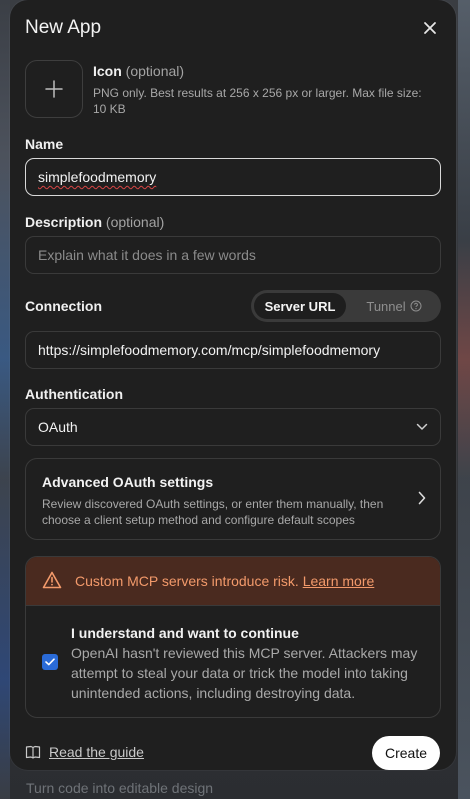 The height and width of the screenshot is (799, 470). I want to click on background-left-strip, so click(5, 399).